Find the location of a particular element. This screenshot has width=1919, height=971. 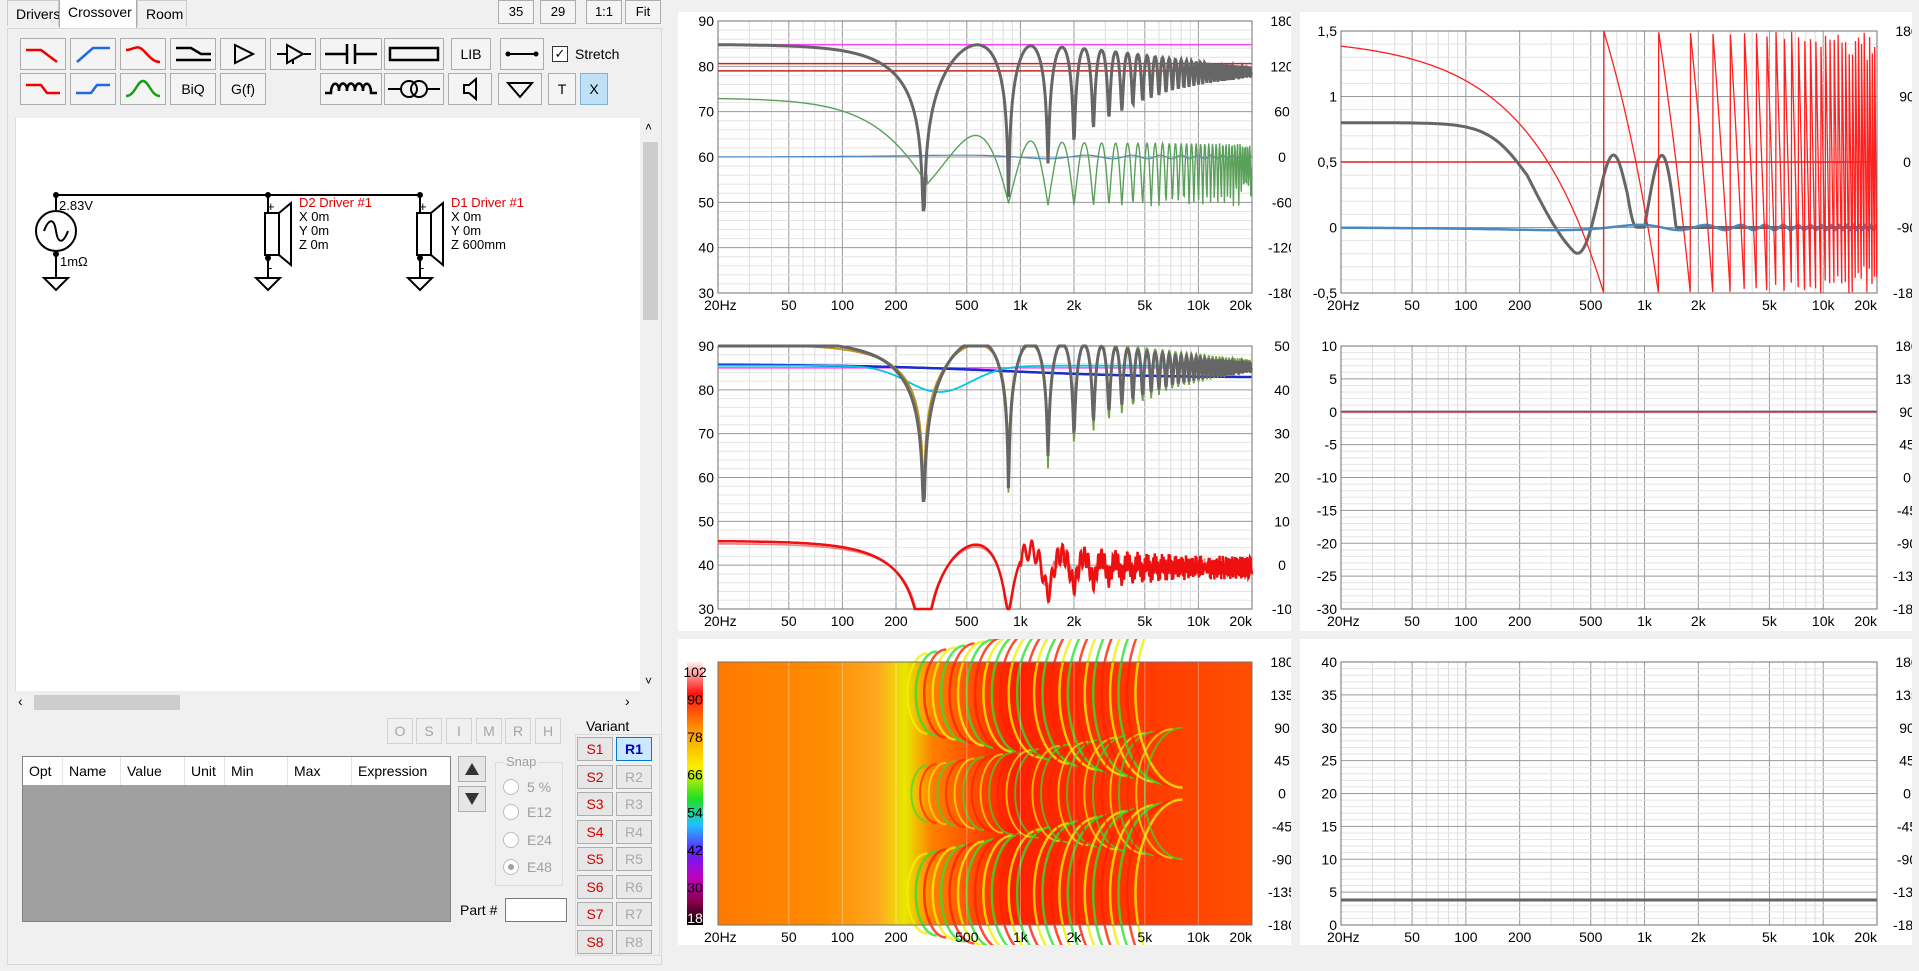

zoom-1-1-button: 1:1 is located at coordinates (604, 12).